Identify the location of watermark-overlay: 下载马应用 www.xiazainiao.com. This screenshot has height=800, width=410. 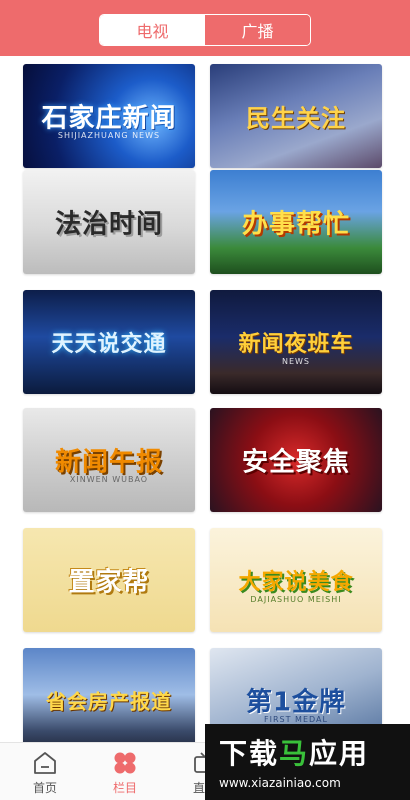
(307, 762).